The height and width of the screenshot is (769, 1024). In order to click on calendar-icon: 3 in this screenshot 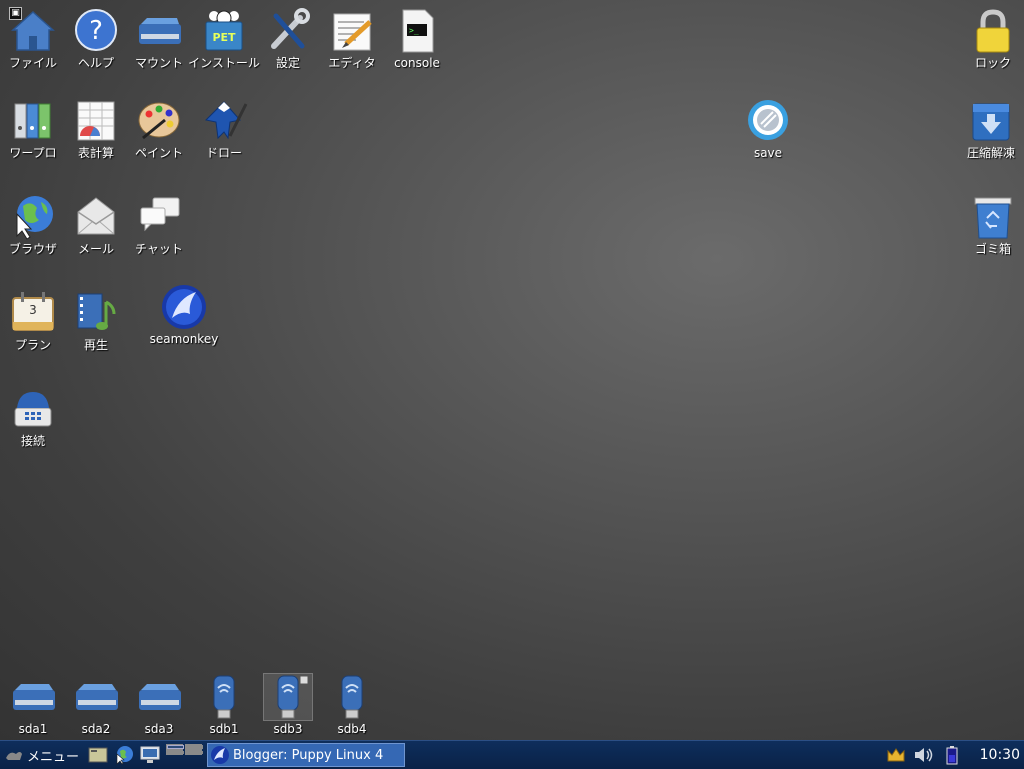, I will do `click(33, 313)`.